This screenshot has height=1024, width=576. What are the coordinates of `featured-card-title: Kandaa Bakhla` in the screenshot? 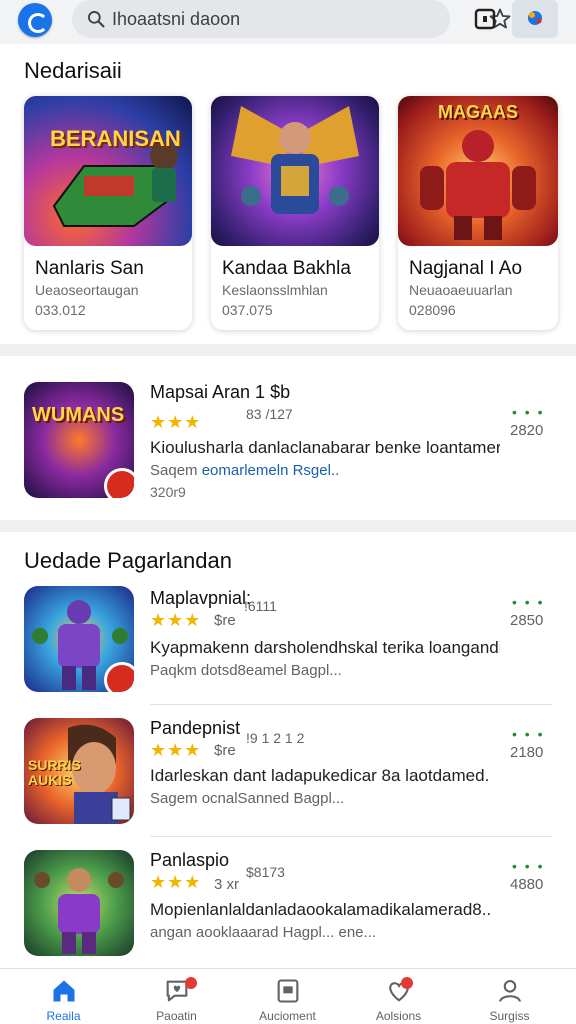 It's located at (286, 268).